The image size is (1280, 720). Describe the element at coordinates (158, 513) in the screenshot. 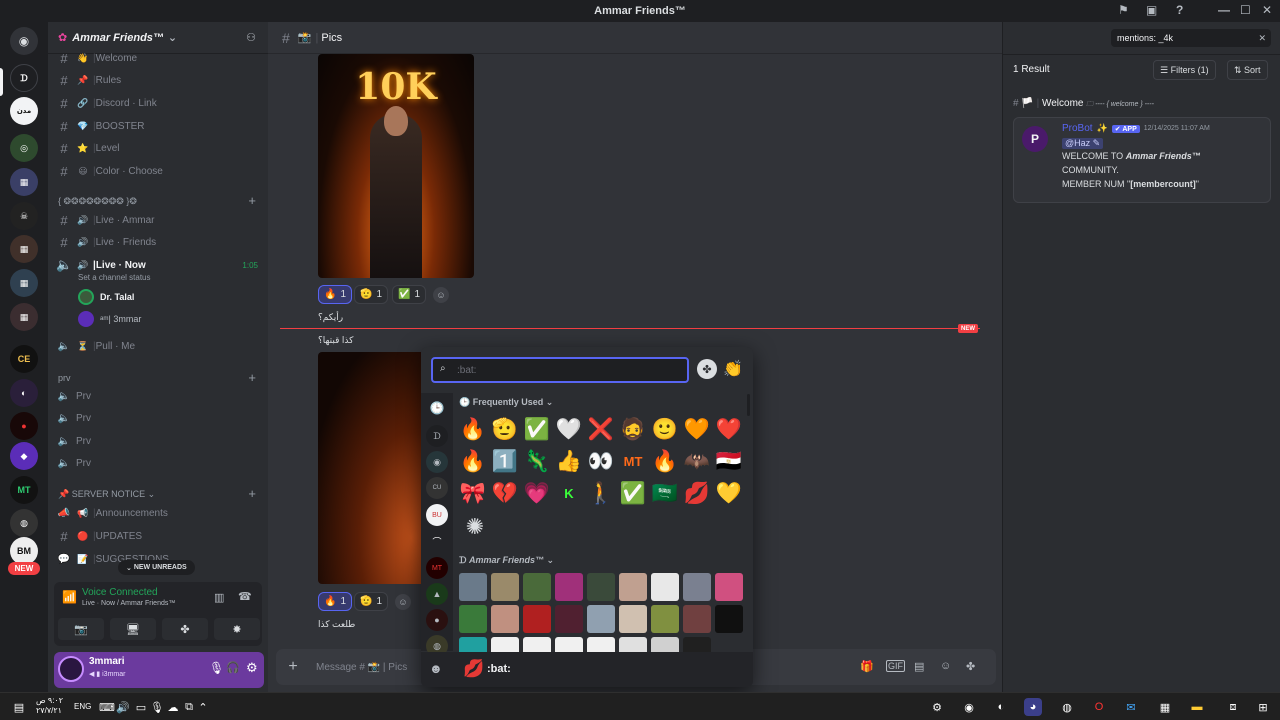

I see `channel-announcements: 📣 📢 | Announcements` at that location.